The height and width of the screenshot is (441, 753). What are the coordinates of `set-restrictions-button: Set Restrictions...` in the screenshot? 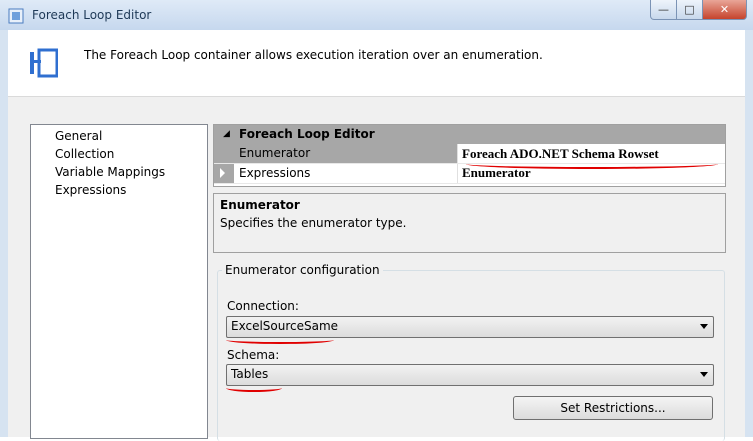 It's located at (613, 408).